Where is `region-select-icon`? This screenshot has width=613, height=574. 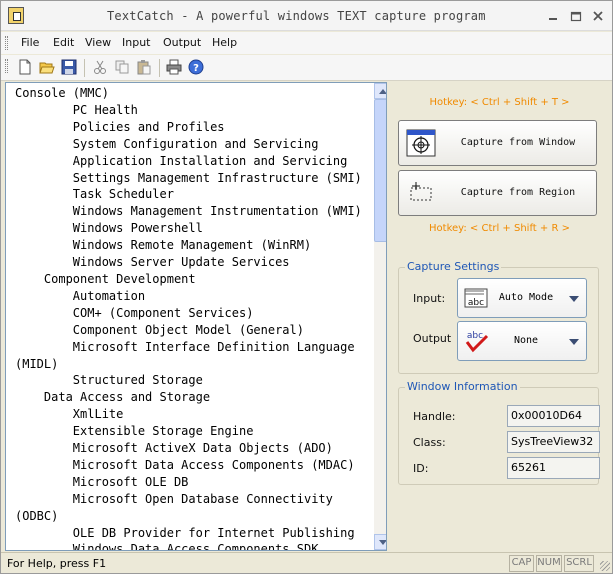
region-select-icon is located at coordinates (421, 193).